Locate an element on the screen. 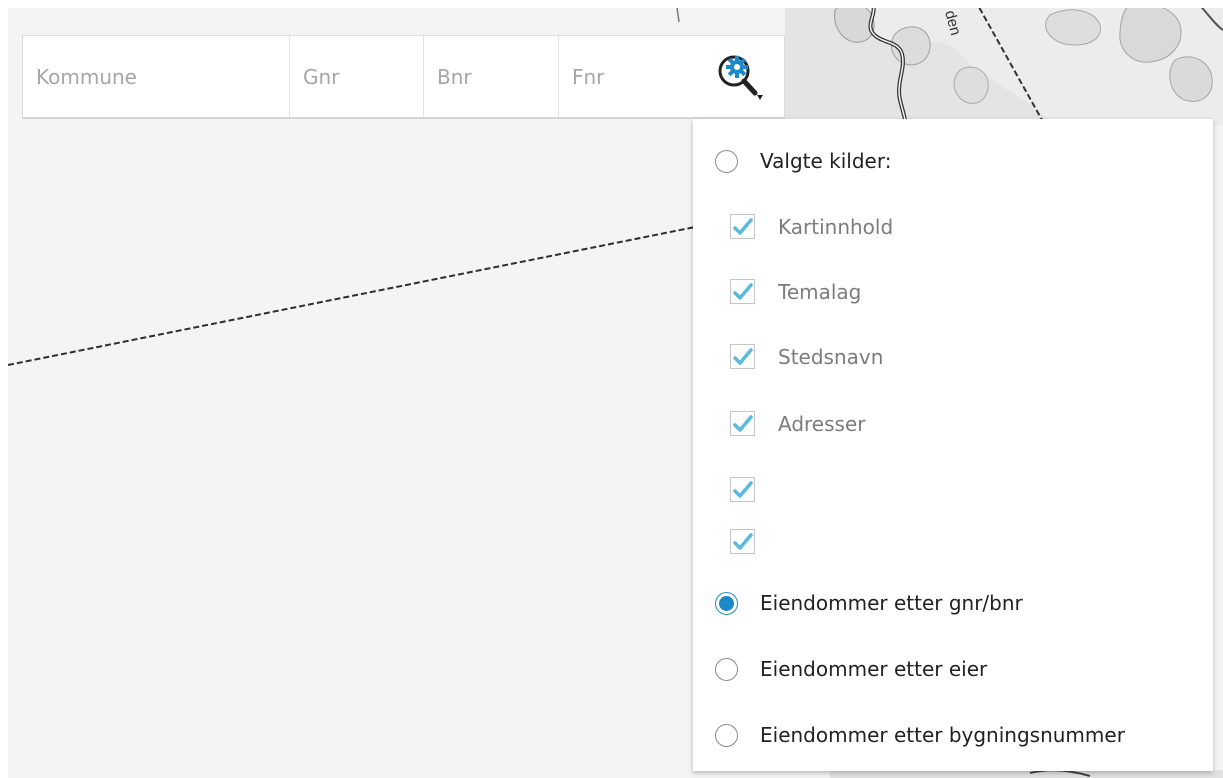 This screenshot has height=778, width=1223. left-strip is located at coordinates (4, 389).